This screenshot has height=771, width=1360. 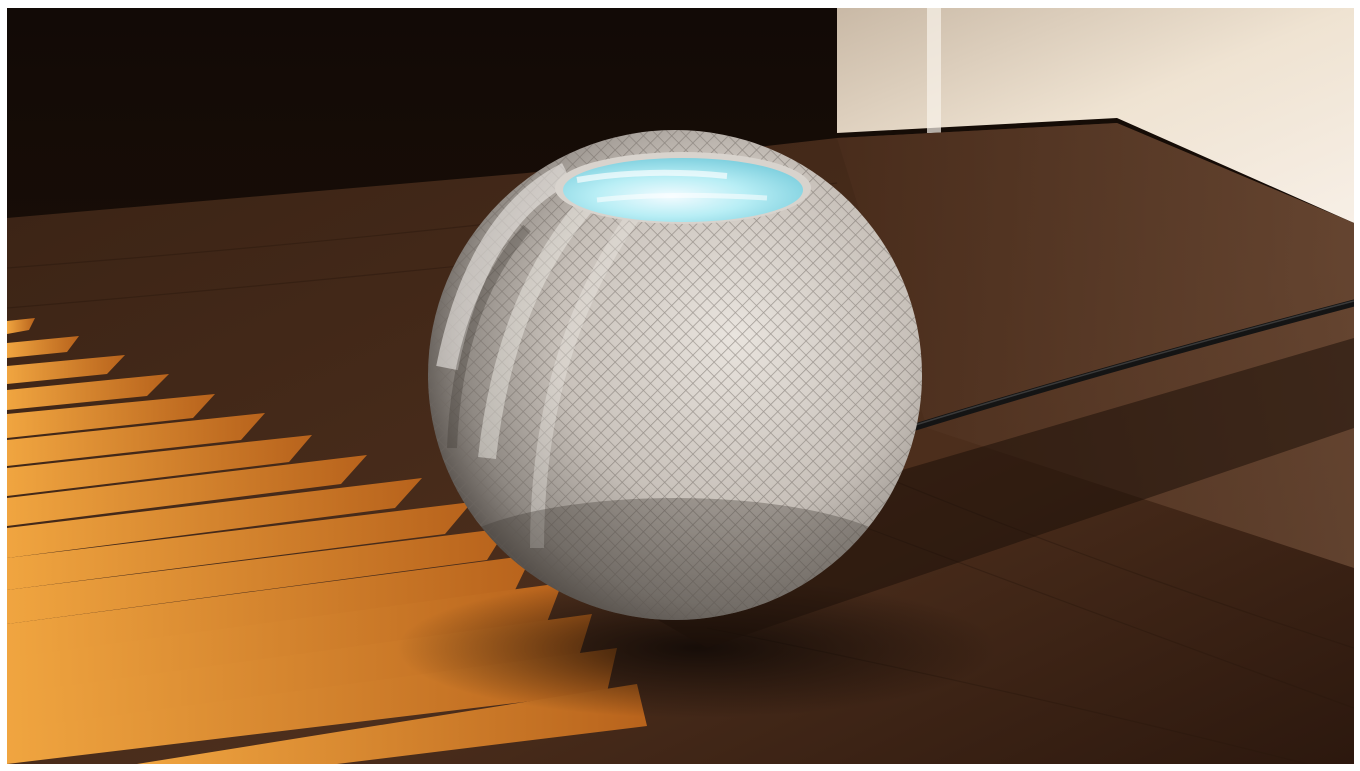 I want to click on speaker-top-light, so click(x=683, y=190).